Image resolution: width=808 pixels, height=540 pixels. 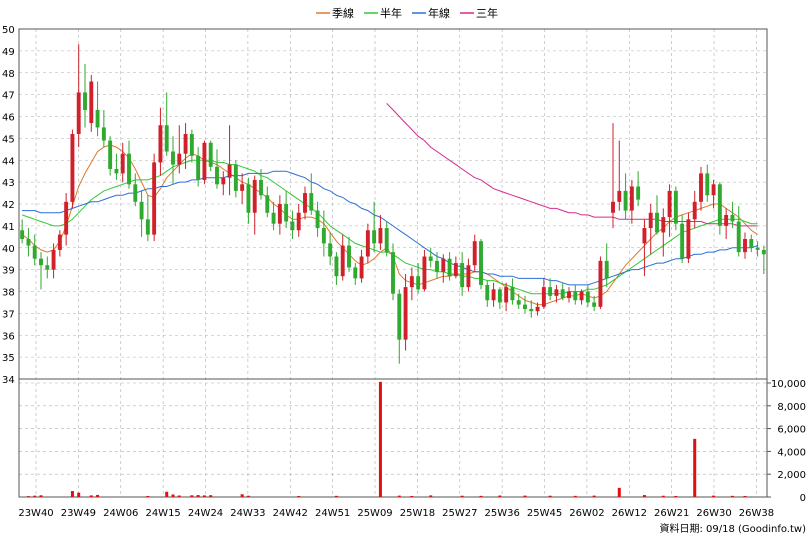 What do you see at coordinates (8, 52) in the screenshot?
I see `price-tick-label: 49` at bounding box center [8, 52].